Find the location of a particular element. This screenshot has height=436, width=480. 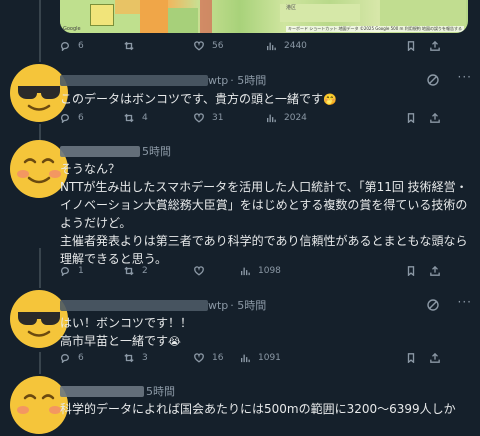

views-count: 2024 is located at coordinates (295, 118).